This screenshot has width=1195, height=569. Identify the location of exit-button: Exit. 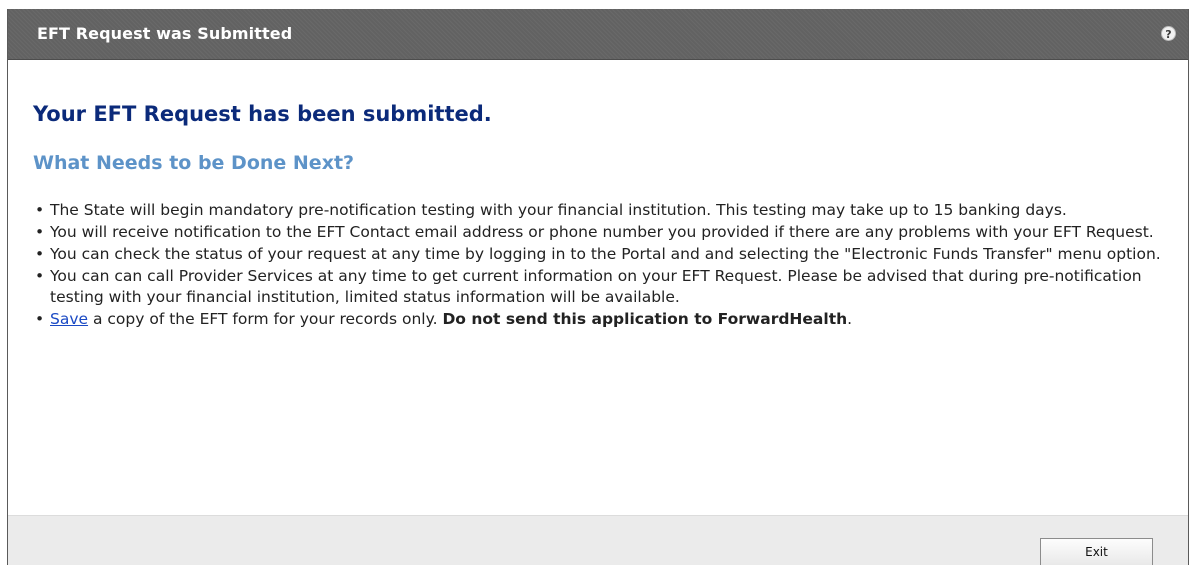
(1096, 551).